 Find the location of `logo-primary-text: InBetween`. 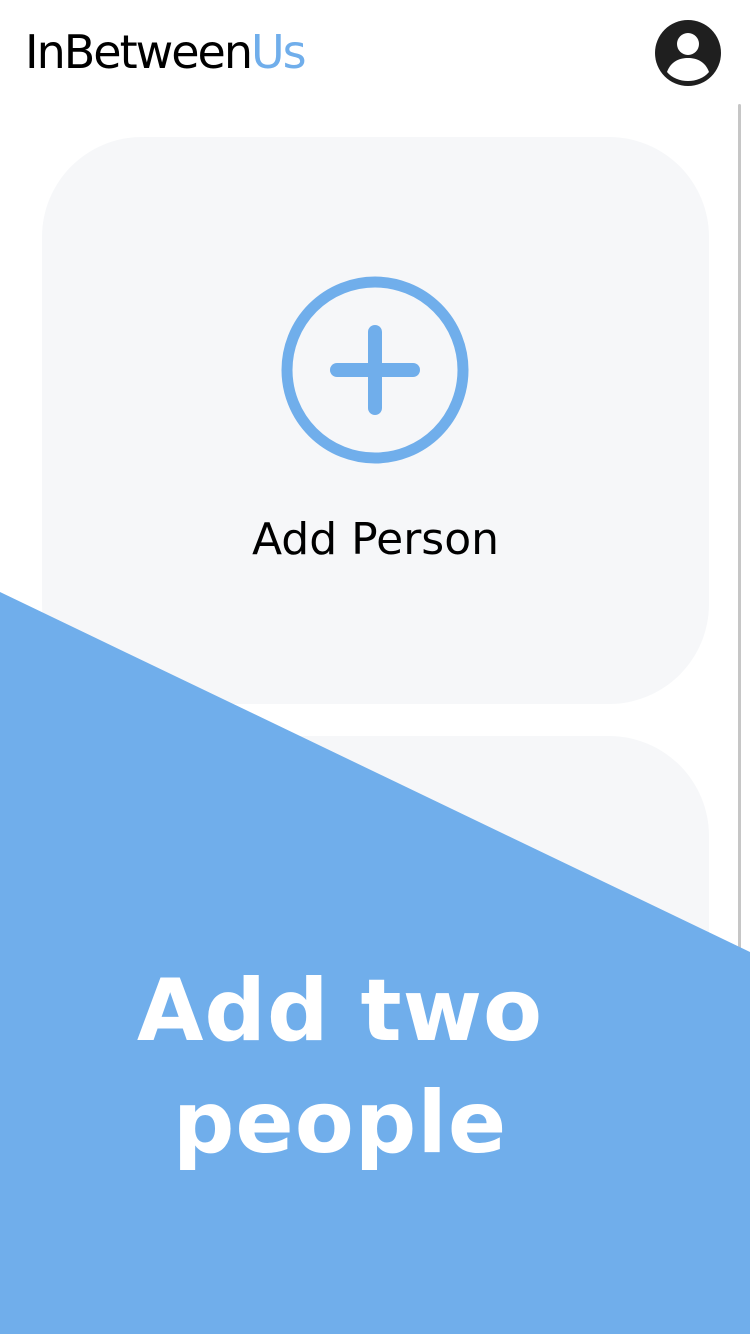

logo-primary-text: InBetween is located at coordinates (139, 52).